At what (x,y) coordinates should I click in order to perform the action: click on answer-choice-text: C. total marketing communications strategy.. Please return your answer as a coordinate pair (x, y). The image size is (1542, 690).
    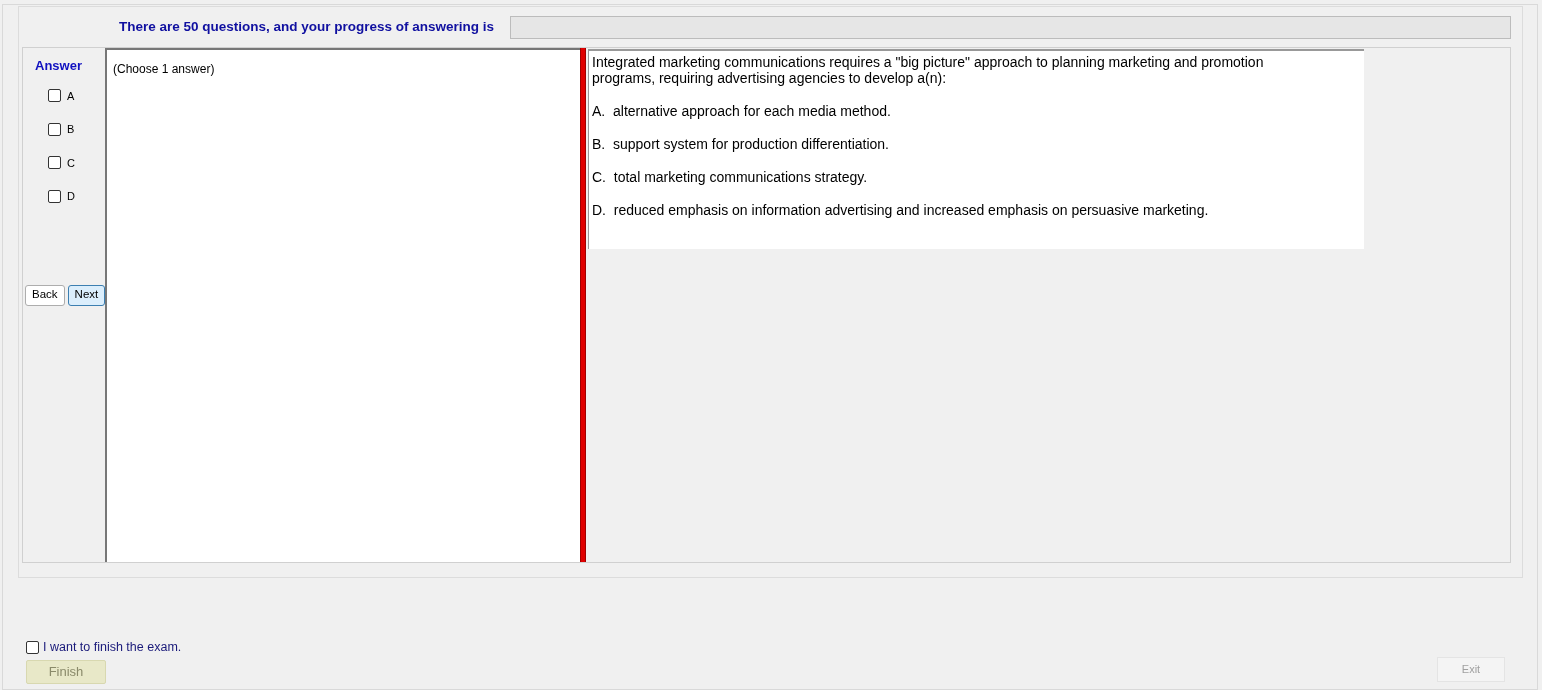
    Looking at the image, I should click on (730, 177).